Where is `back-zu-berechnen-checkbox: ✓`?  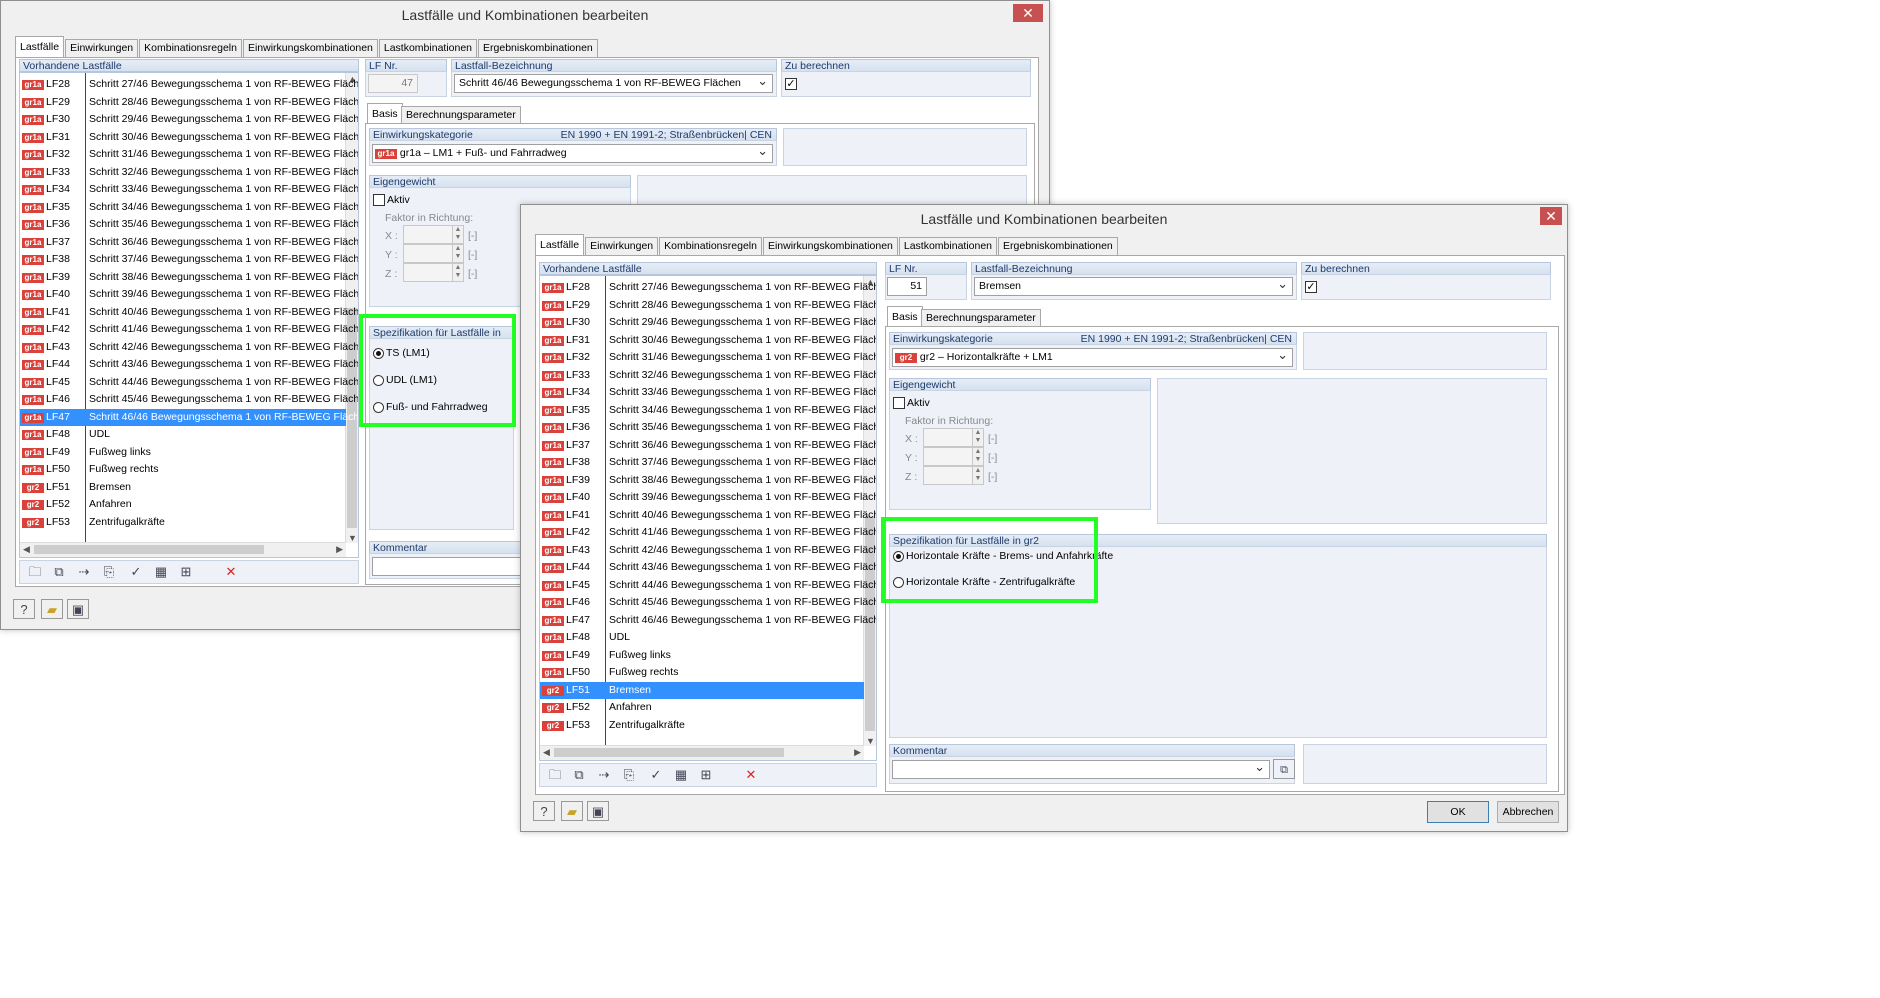
back-zu-berechnen-checkbox: ✓ is located at coordinates (791, 84).